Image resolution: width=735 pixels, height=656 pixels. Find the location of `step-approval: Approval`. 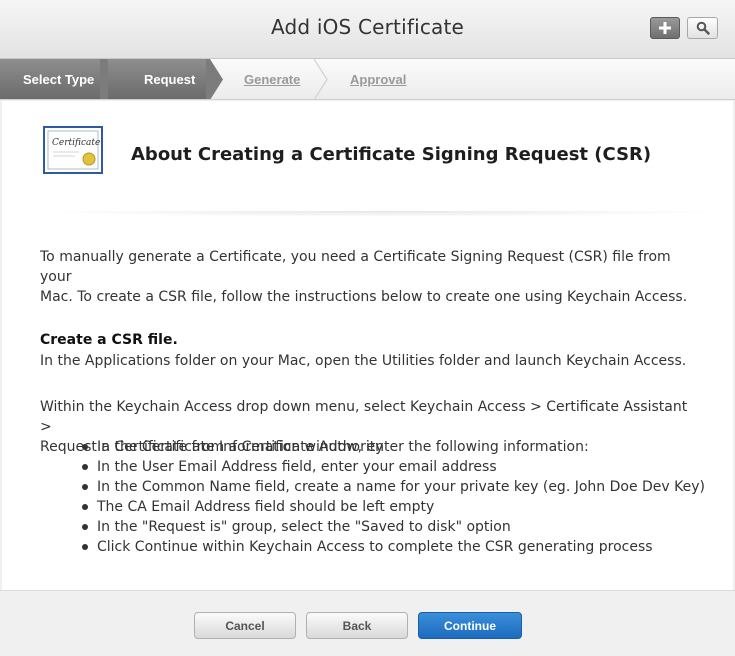

step-approval: Approval is located at coordinates (378, 79).